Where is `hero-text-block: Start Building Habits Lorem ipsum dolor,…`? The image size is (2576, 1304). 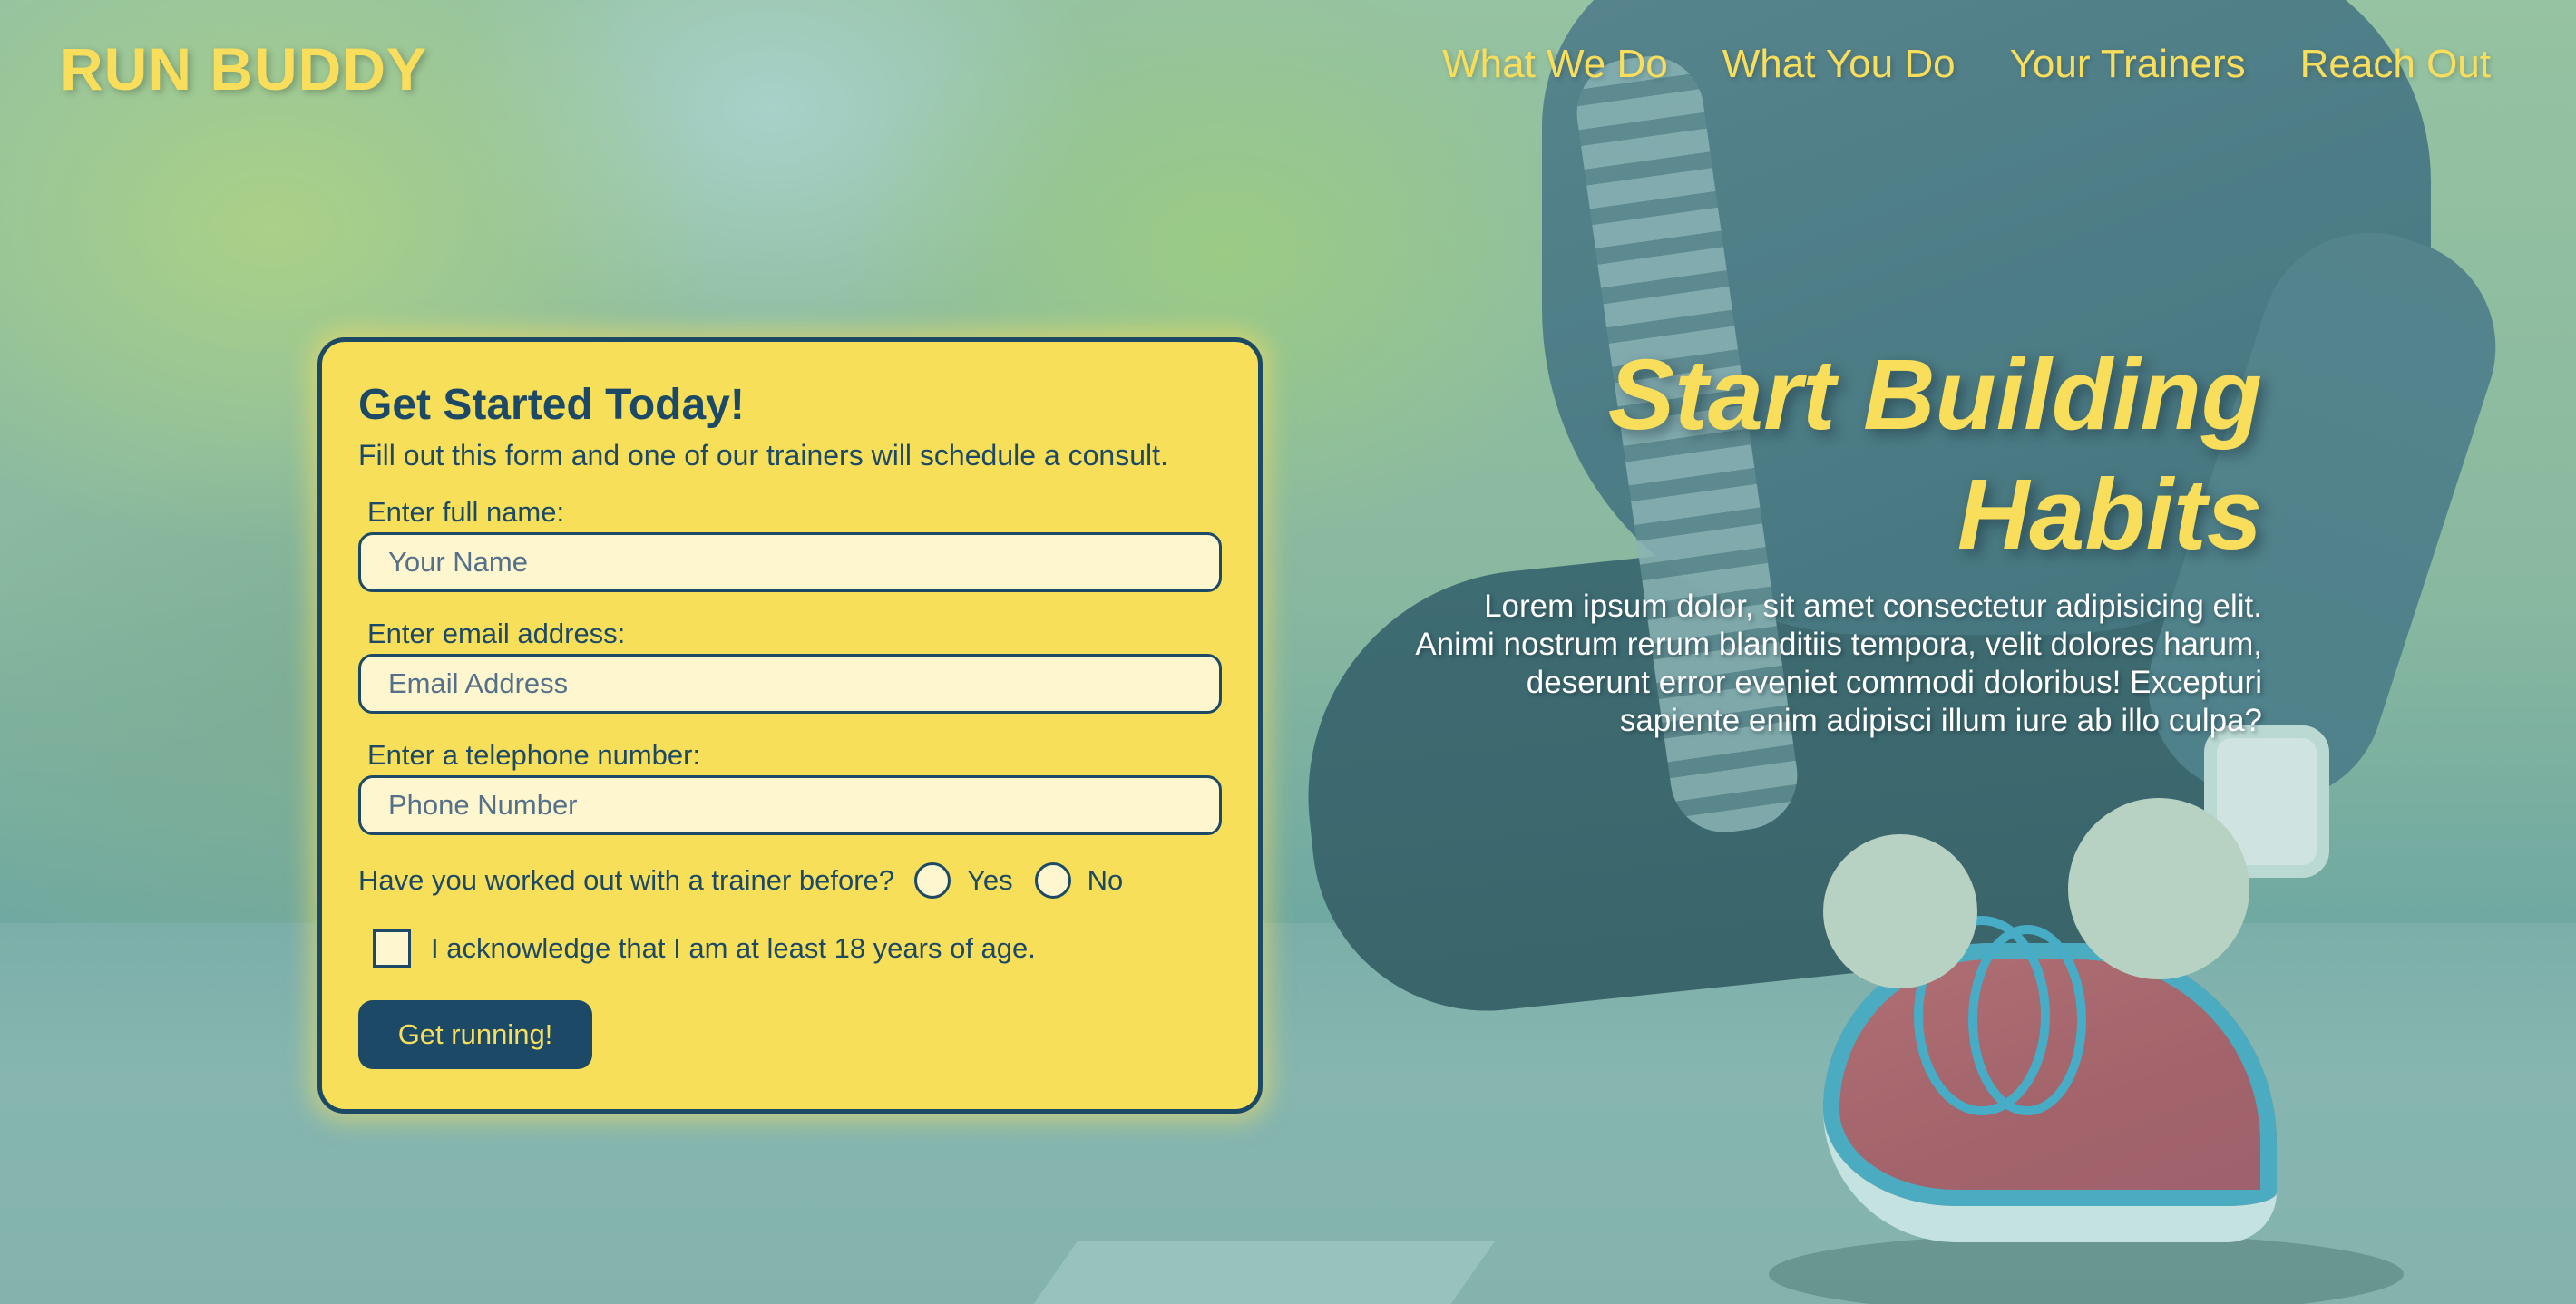
hero-text-block: Start Building Habits Lorem ipsum dolor,… is located at coordinates (1838, 538).